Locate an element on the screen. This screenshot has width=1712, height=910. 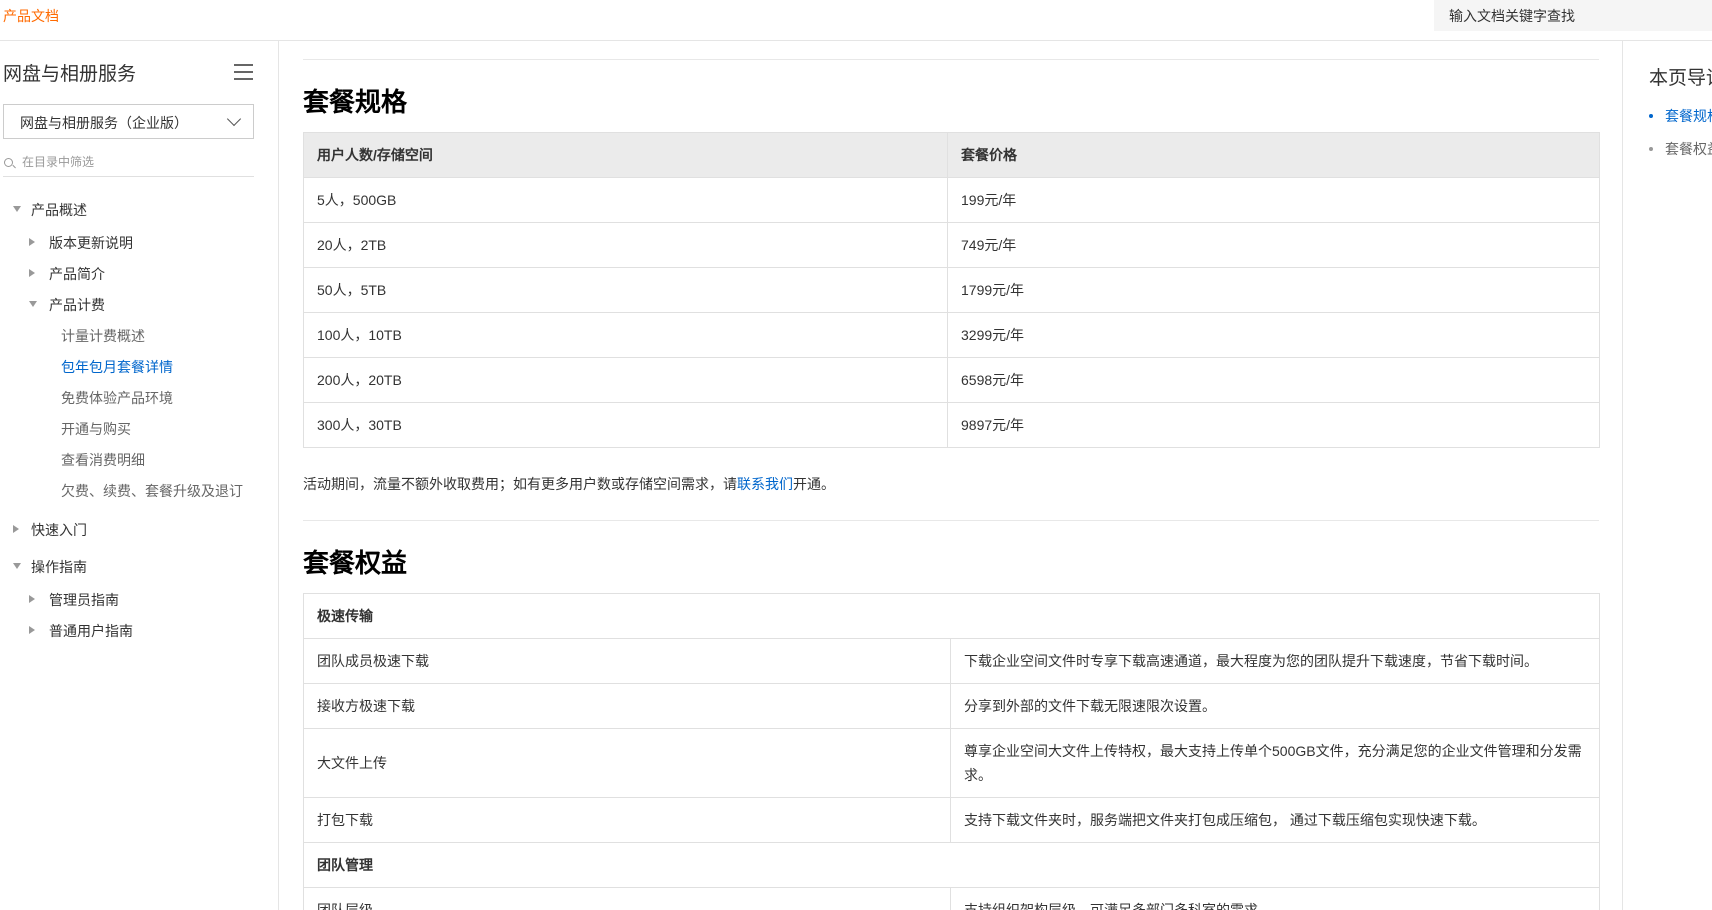
table-cell: 199元/年 is located at coordinates (1273, 200).